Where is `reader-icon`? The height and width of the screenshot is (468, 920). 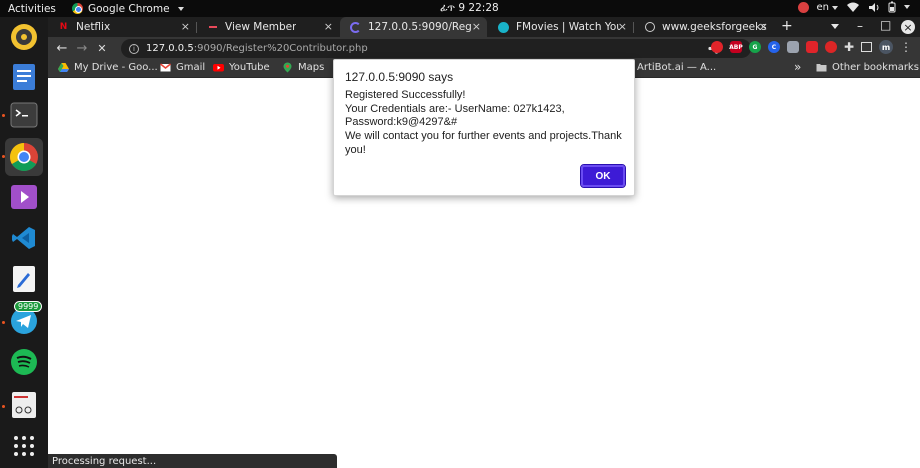
reader-icon is located at coordinates (24, 405).